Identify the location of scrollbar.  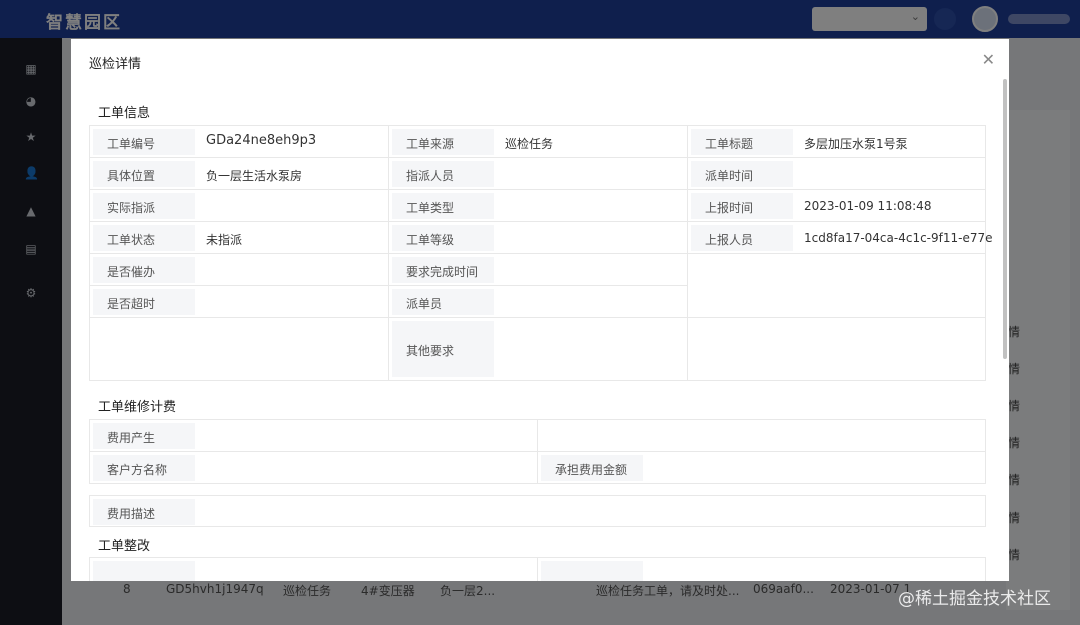
(1005, 219).